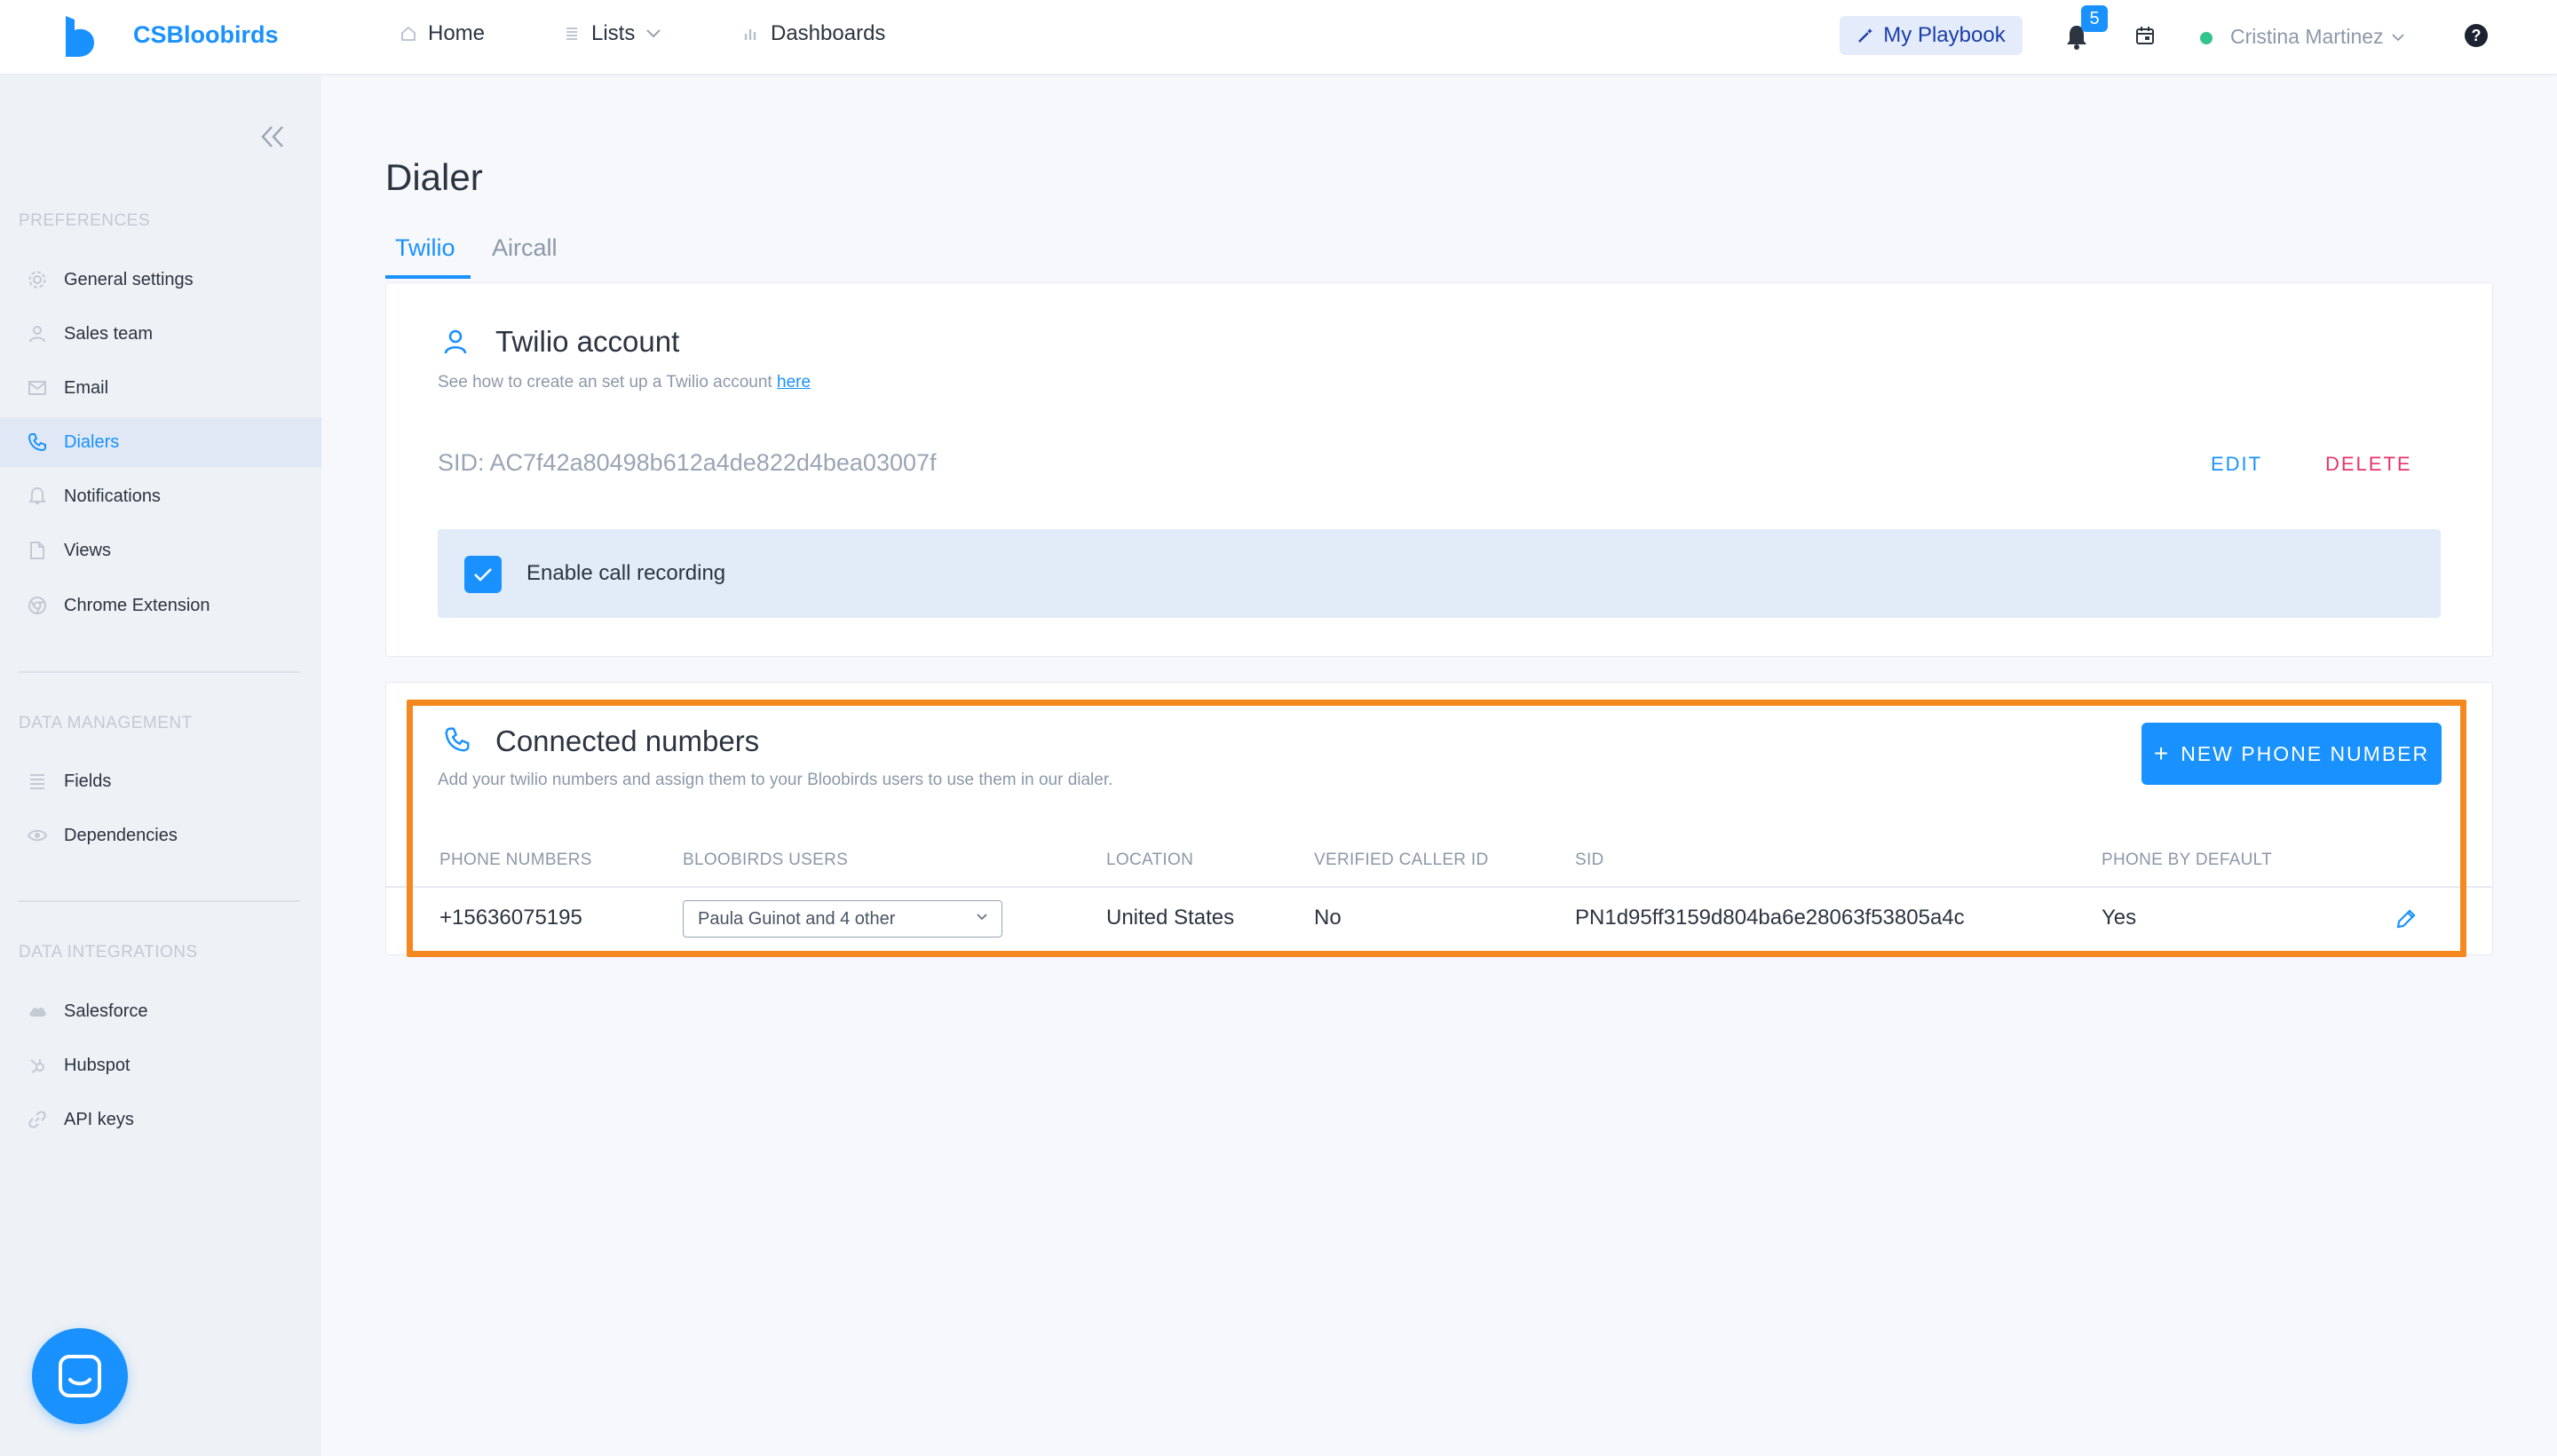 This screenshot has height=1456, width=2557. Describe the element at coordinates (160, 781) in the screenshot. I see `sidebar-item-fields: Fields` at that location.